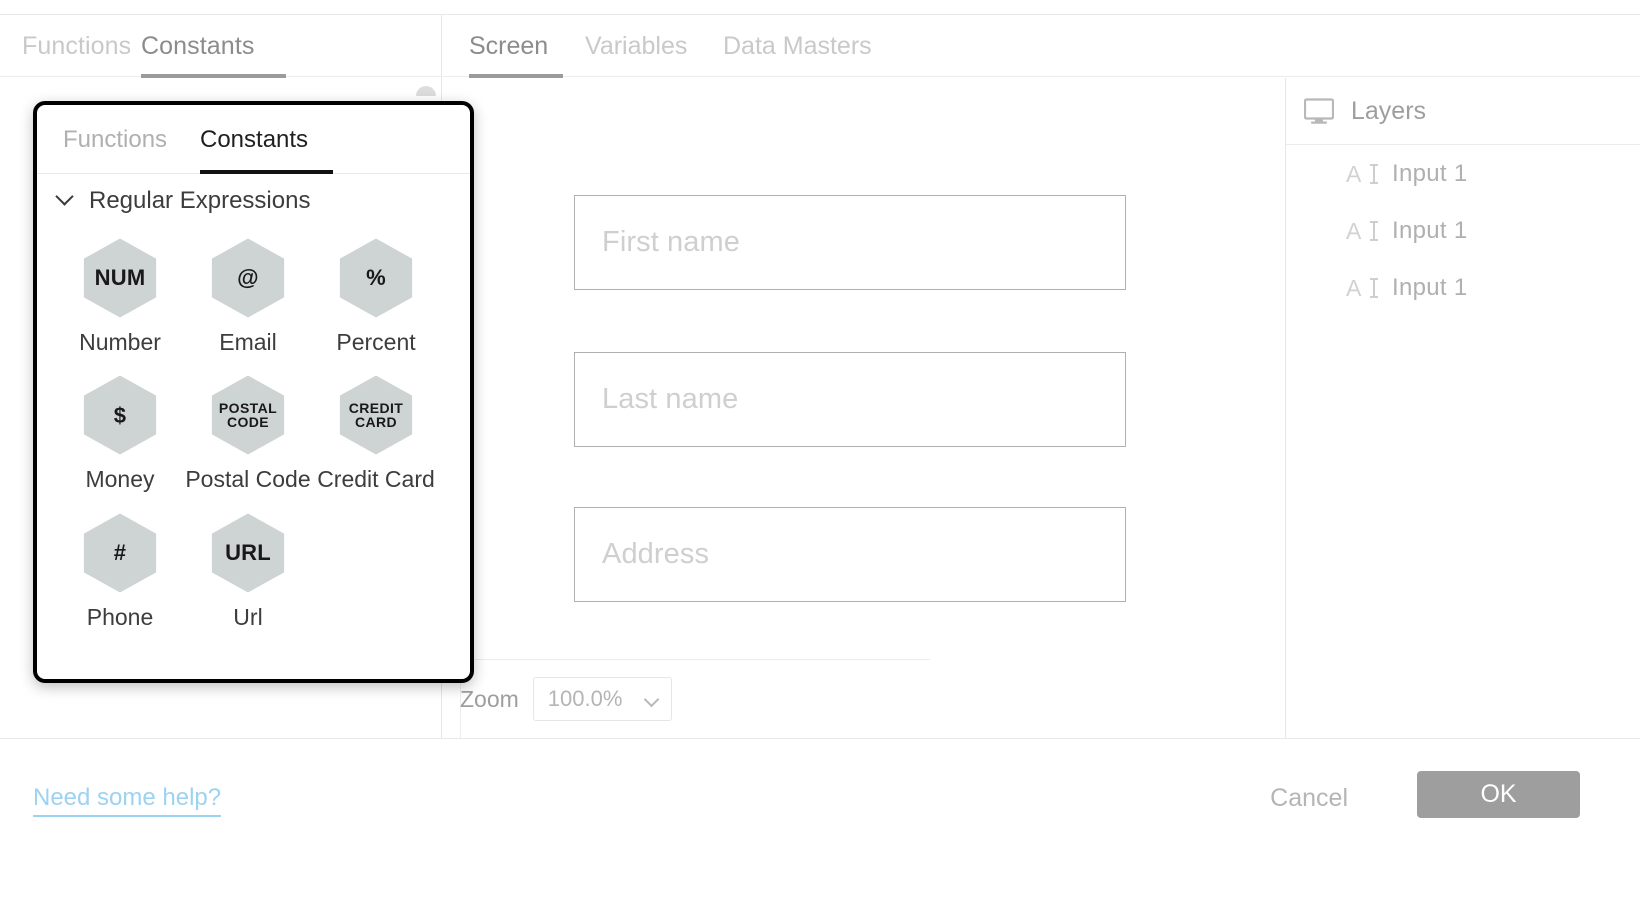  I want to click on hexagon-glyph: #, so click(120, 553).